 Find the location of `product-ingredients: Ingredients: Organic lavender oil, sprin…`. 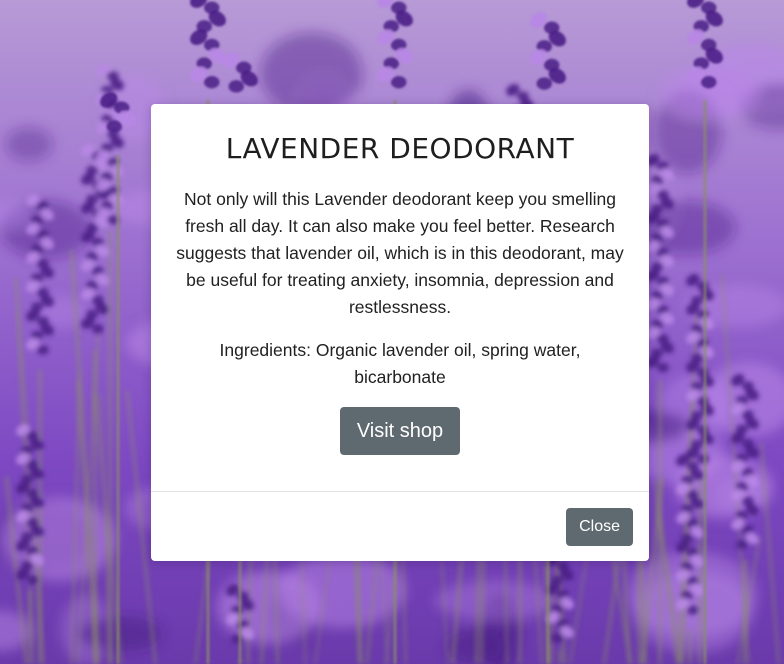

product-ingredients: Ingredients: Organic lavender oil, sprin… is located at coordinates (400, 363).